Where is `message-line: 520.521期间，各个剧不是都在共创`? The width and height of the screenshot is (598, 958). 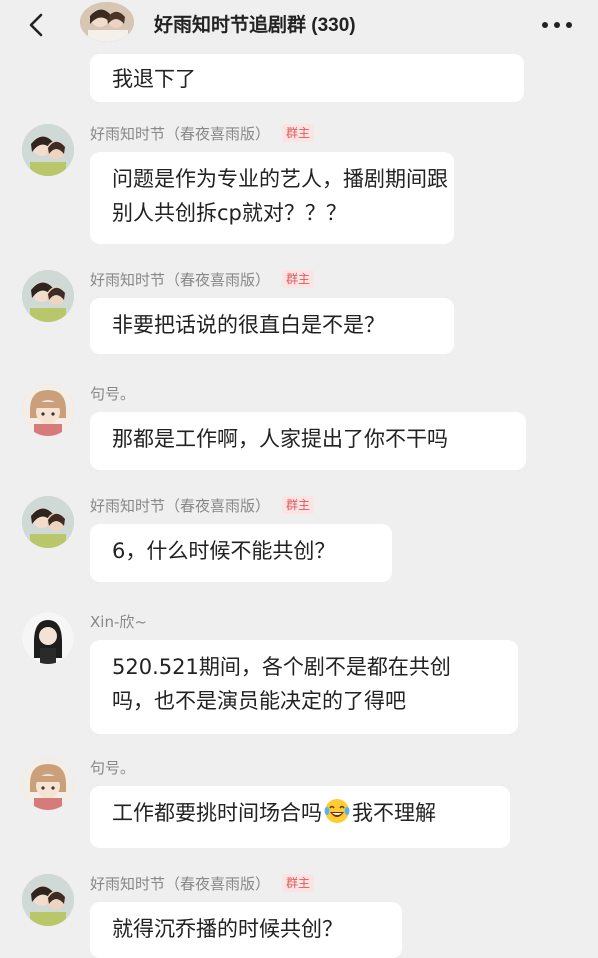 message-line: 520.521期间，各个剧不是都在共创 is located at coordinates (281, 667).